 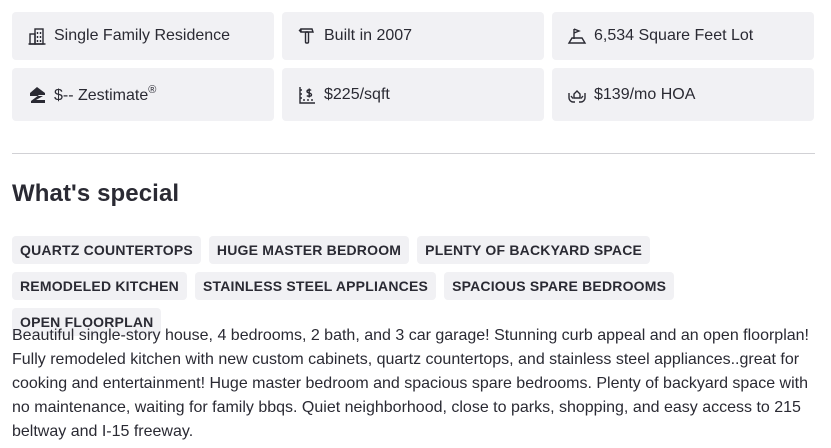 What do you see at coordinates (413, 153) in the screenshot?
I see `section-divider` at bounding box center [413, 153].